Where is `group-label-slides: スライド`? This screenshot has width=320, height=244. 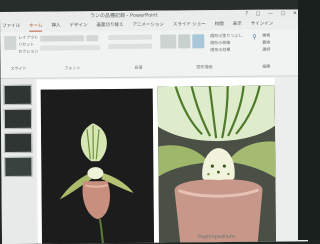 group-label-slides: スライド is located at coordinates (18, 68).